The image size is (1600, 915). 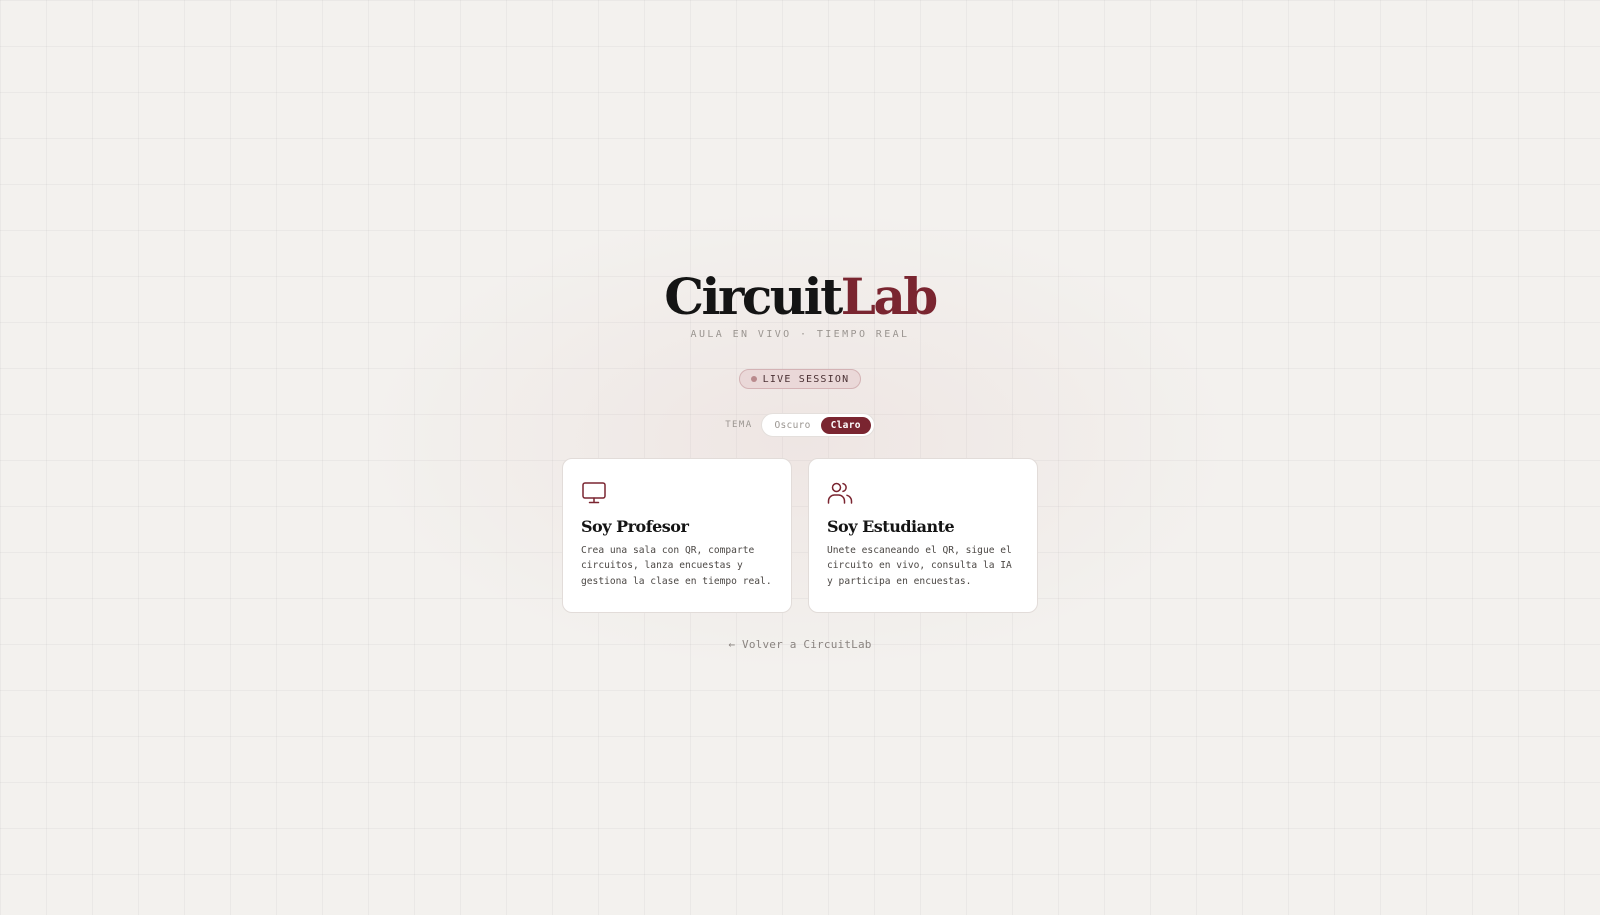 I want to click on brand-name-accent: Lab, so click(x=889, y=296).